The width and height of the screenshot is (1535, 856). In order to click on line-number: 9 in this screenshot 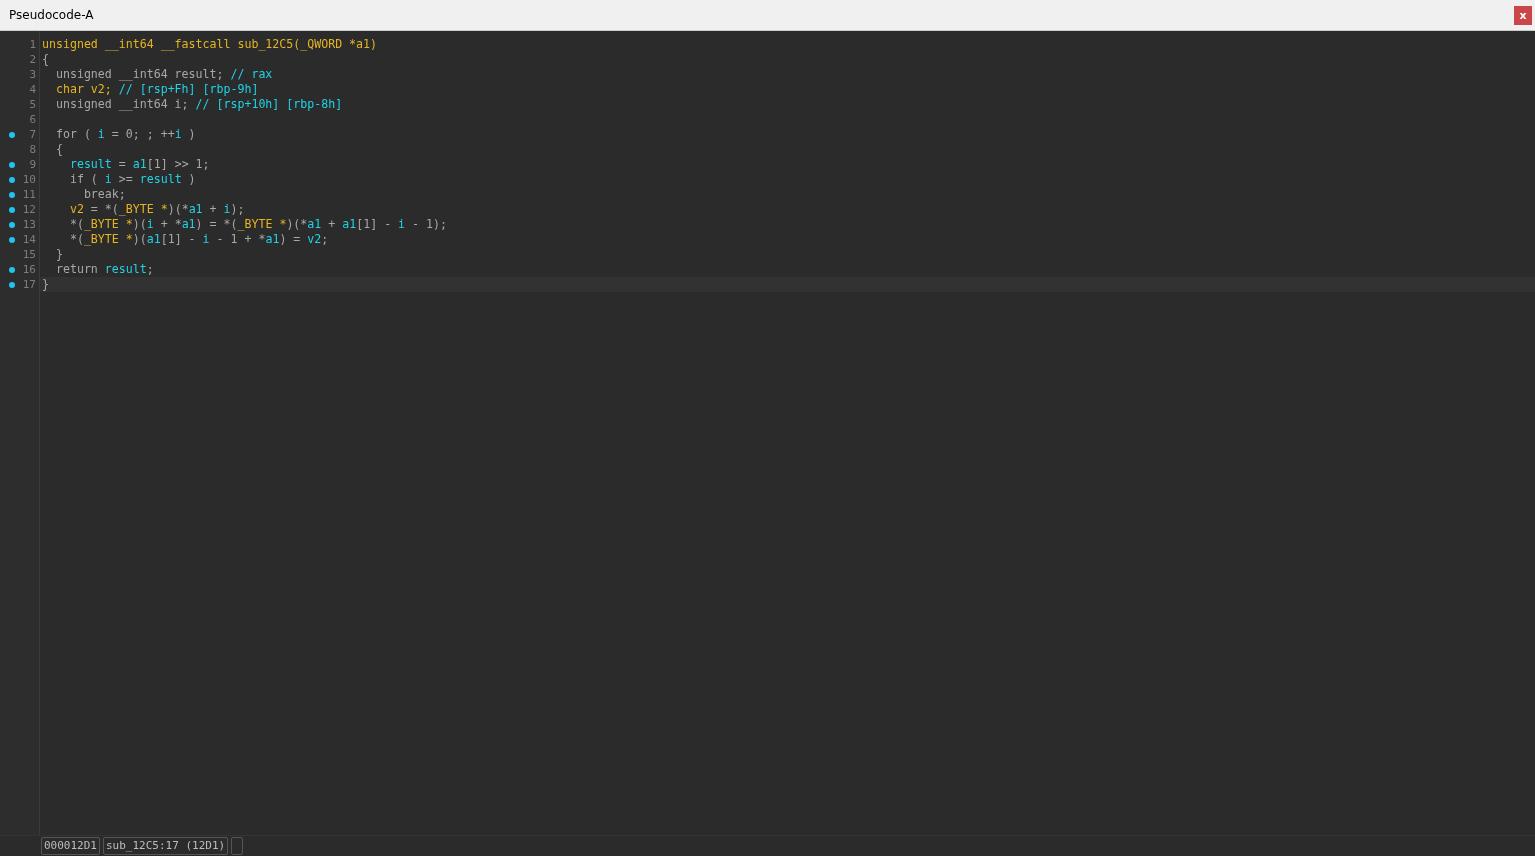, I will do `click(32, 164)`.